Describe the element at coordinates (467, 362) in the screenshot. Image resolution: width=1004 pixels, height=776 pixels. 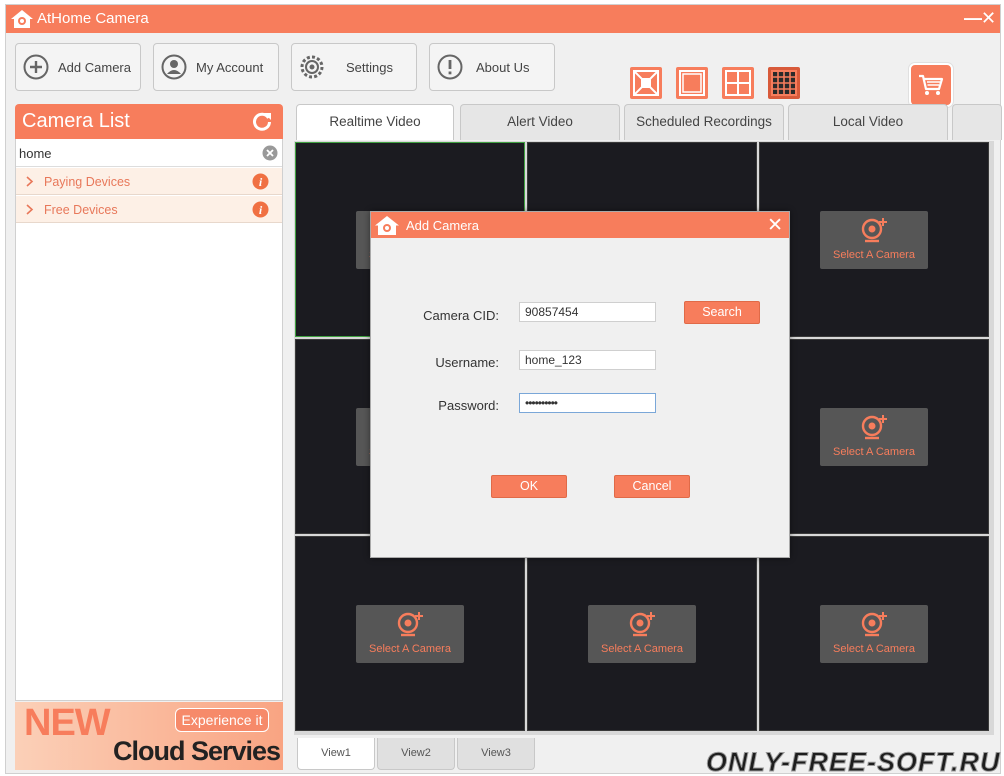
I see `username-label: Username:` at that location.